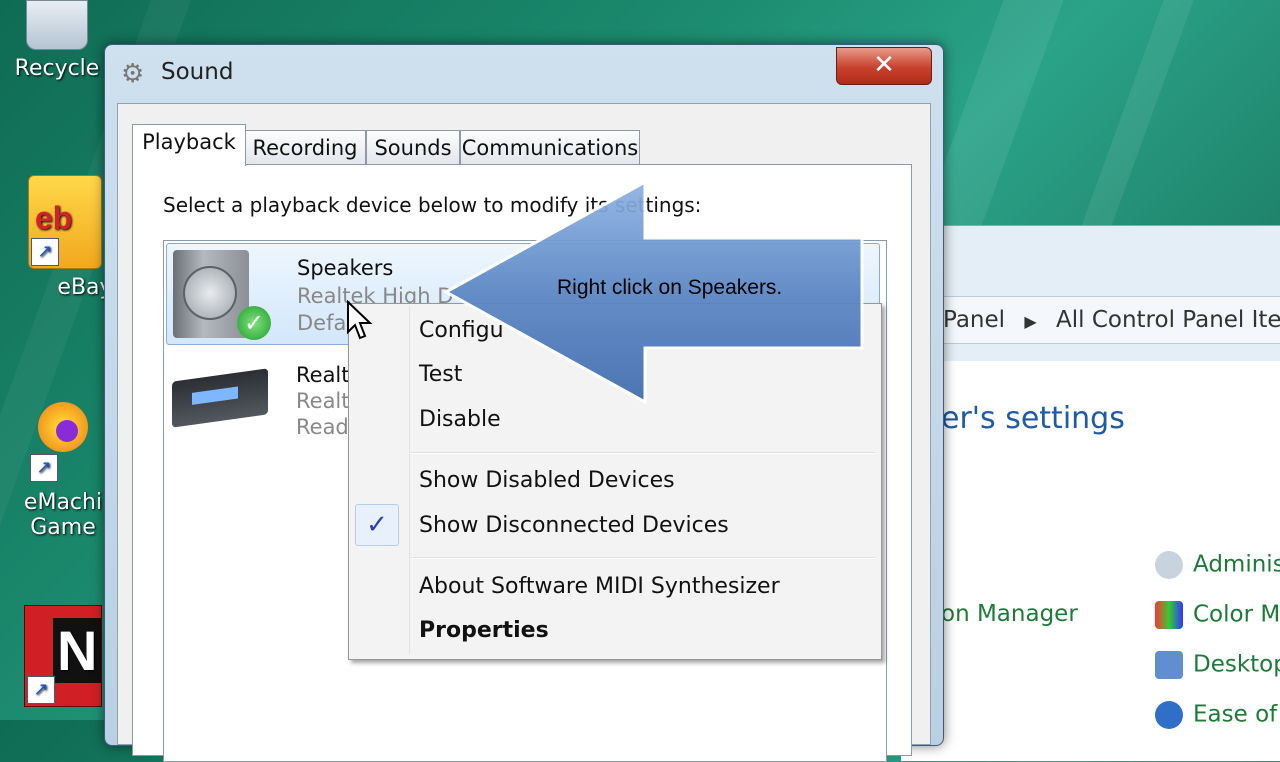 The image size is (1280, 762). What do you see at coordinates (345, 268) in the screenshot?
I see `device-name: Speakers` at bounding box center [345, 268].